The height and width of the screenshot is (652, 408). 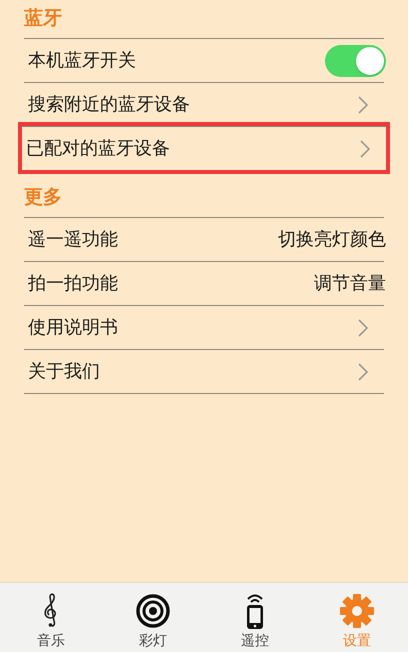 I want to click on settings-row: 搜索附近的蓝牙设备, so click(x=204, y=104).